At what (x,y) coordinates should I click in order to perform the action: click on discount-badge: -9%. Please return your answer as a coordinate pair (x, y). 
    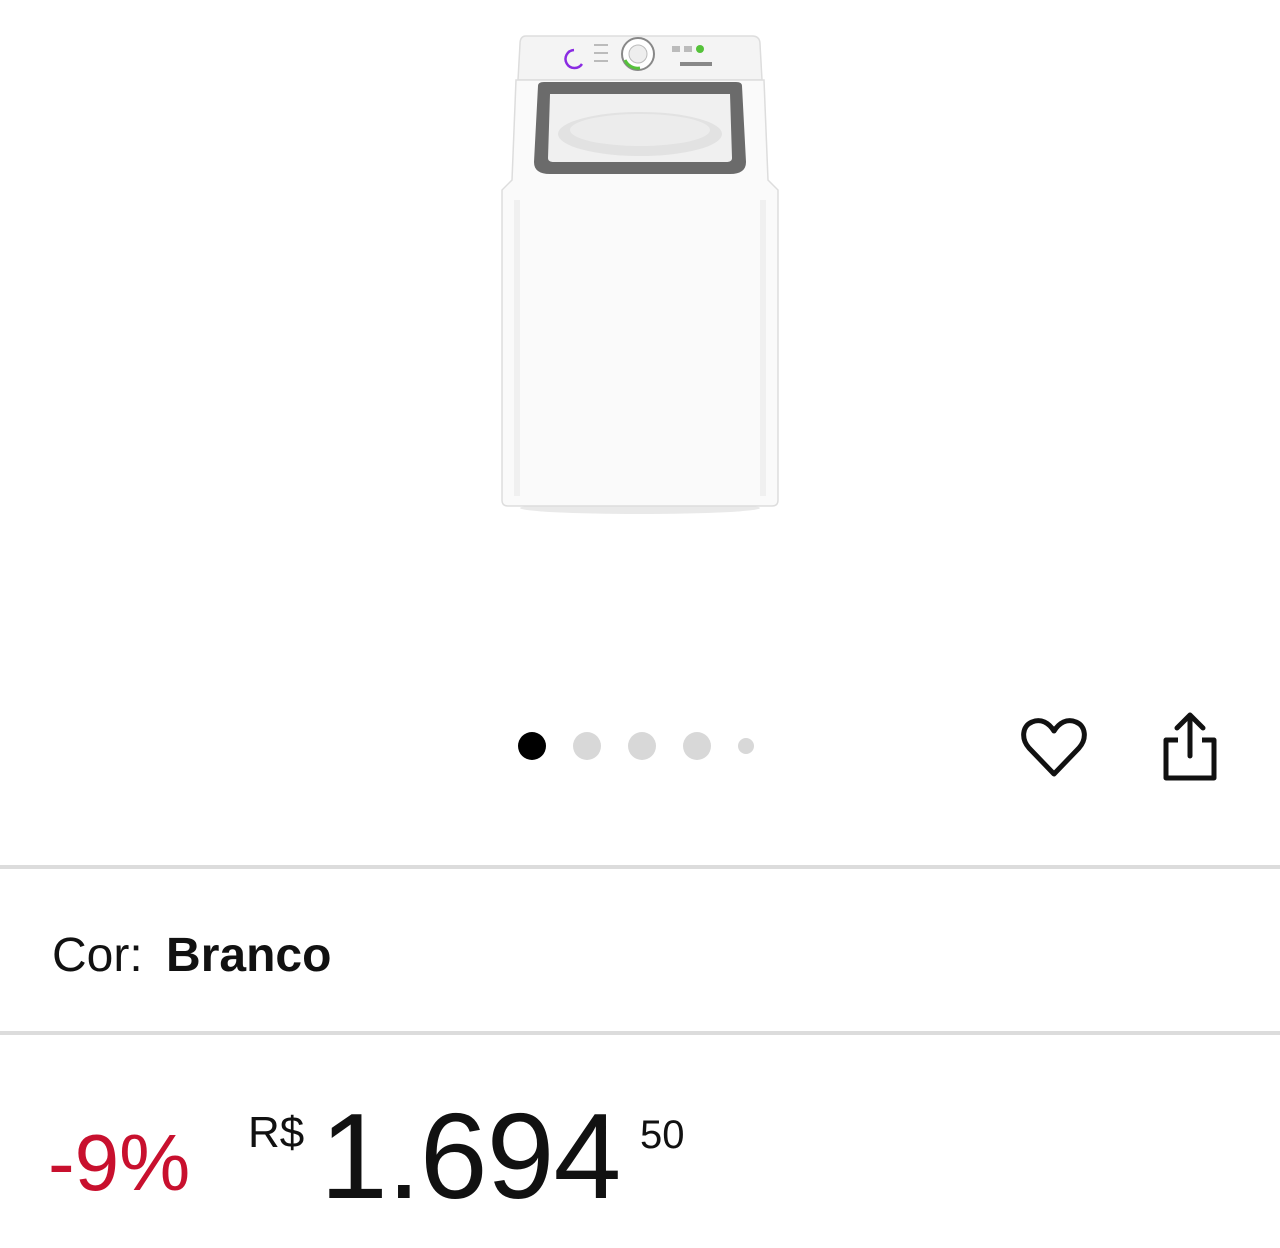
    Looking at the image, I should click on (119, 1162).